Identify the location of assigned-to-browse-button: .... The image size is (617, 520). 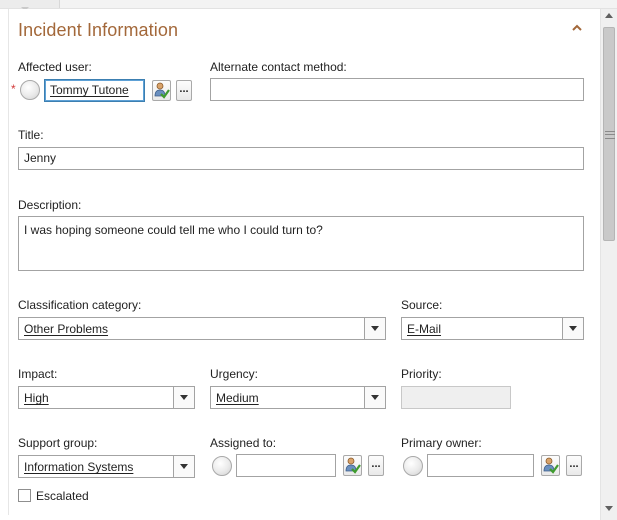
(376, 465).